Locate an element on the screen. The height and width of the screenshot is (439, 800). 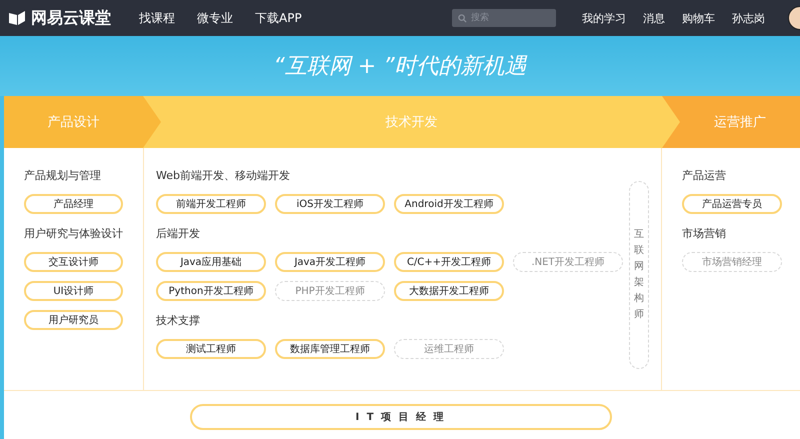
career-chip: C/C++开发工程师 is located at coordinates (449, 262).